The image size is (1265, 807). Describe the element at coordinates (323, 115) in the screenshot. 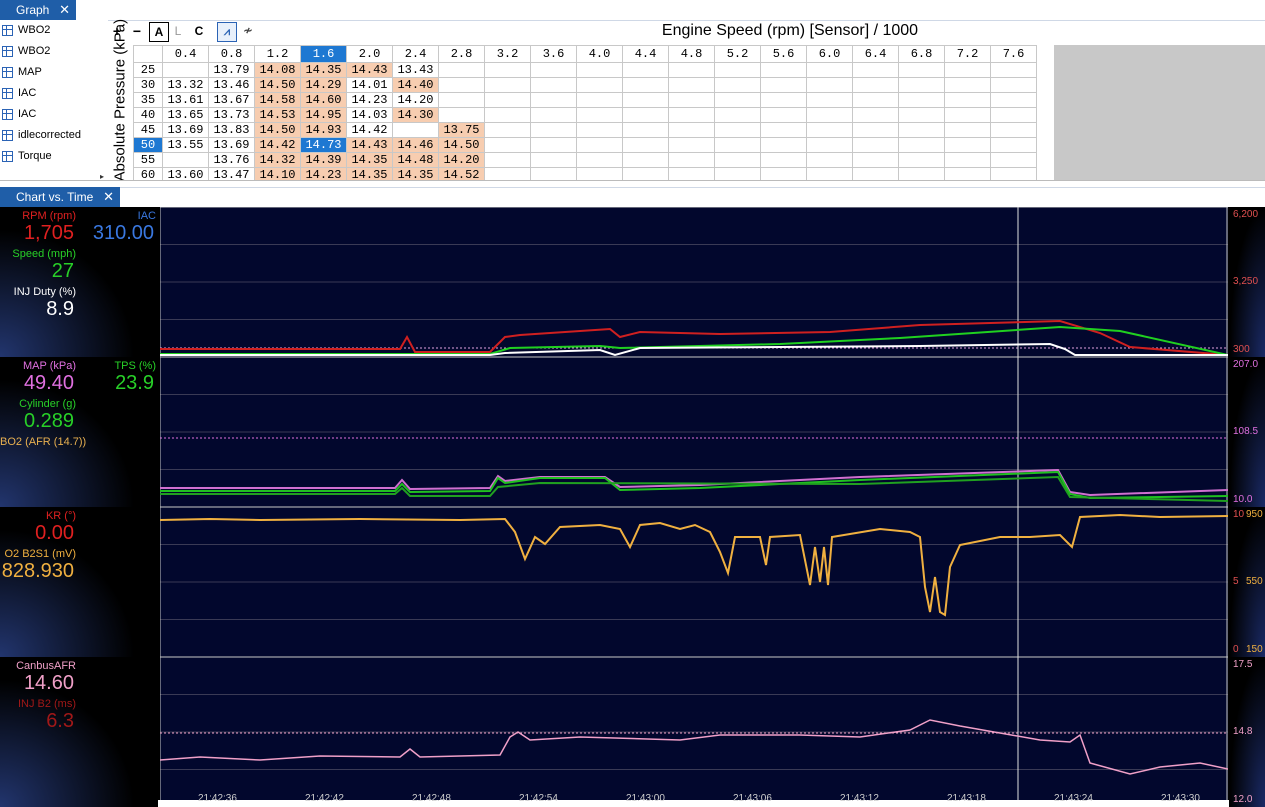

I see `table-cell: 14.95` at that location.